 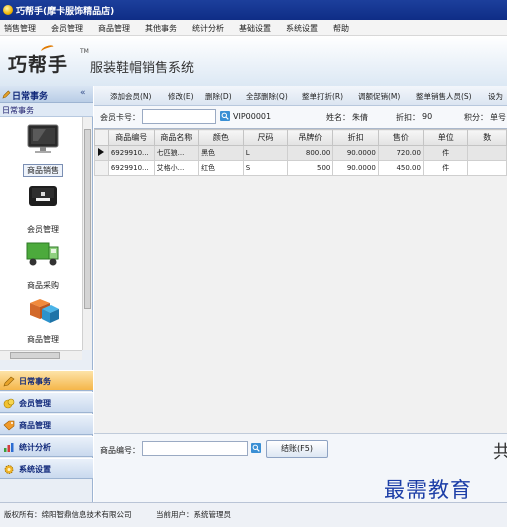 What do you see at coordinates (253, 514) in the screenshot?
I see `status-bar: 版权所有：绵阳智鼎信息技术有限公司 当前用户：系统管理员` at bounding box center [253, 514].